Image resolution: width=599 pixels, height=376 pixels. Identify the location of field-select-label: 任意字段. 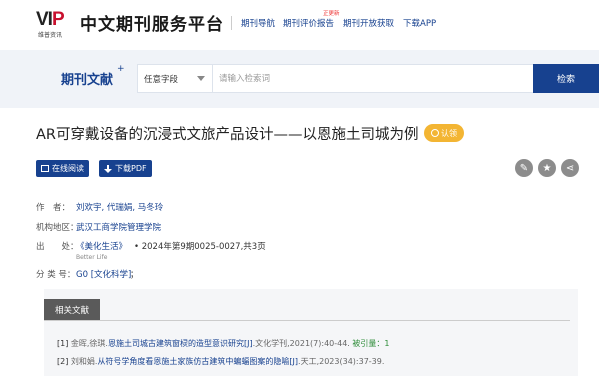
(161, 80).